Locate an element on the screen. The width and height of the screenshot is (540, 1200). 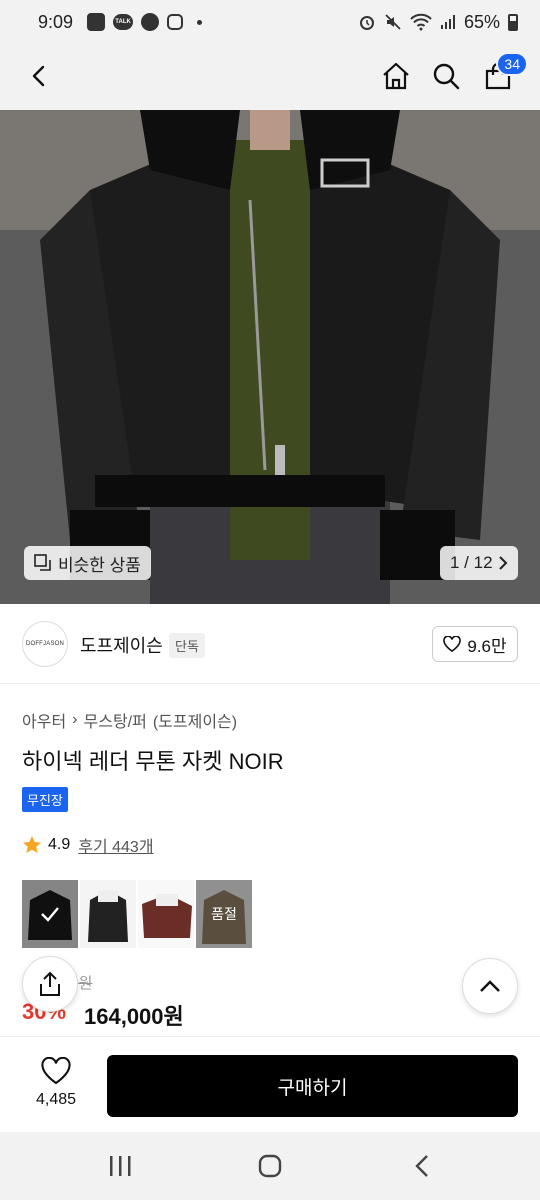
back-arrow-icon is located at coordinates (421, 1166).